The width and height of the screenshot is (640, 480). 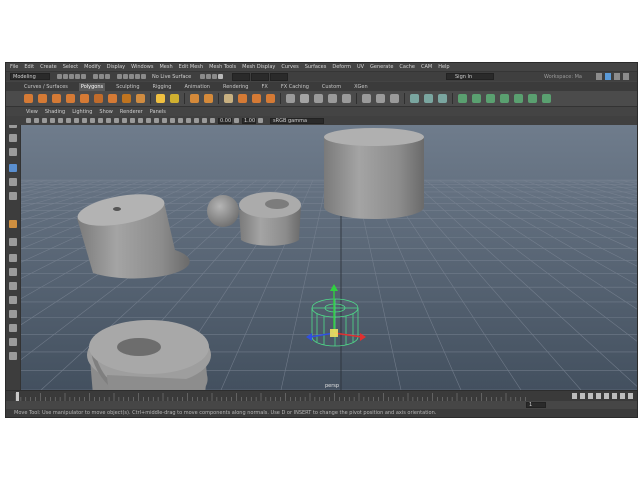 I want to click on multi-cut-icon, so click(x=332, y=98).